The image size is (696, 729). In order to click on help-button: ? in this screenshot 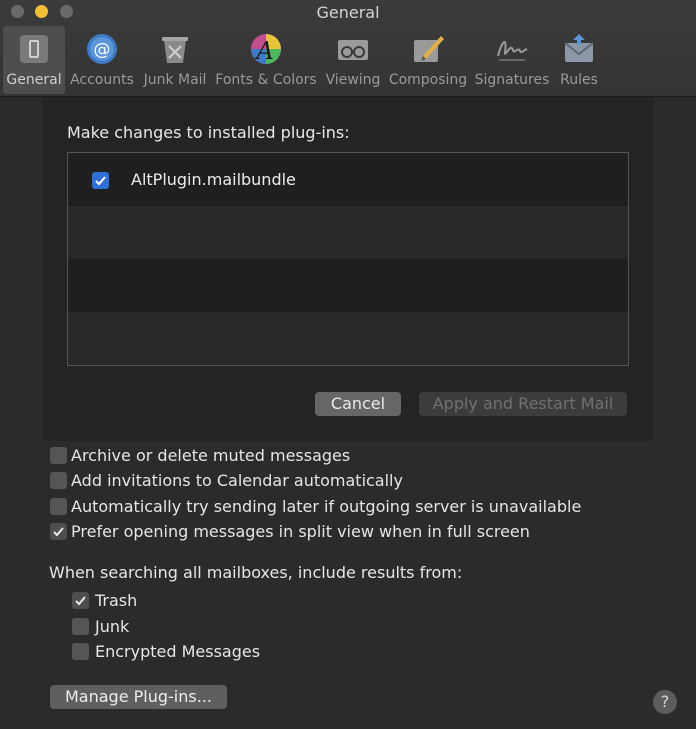, I will do `click(665, 702)`.